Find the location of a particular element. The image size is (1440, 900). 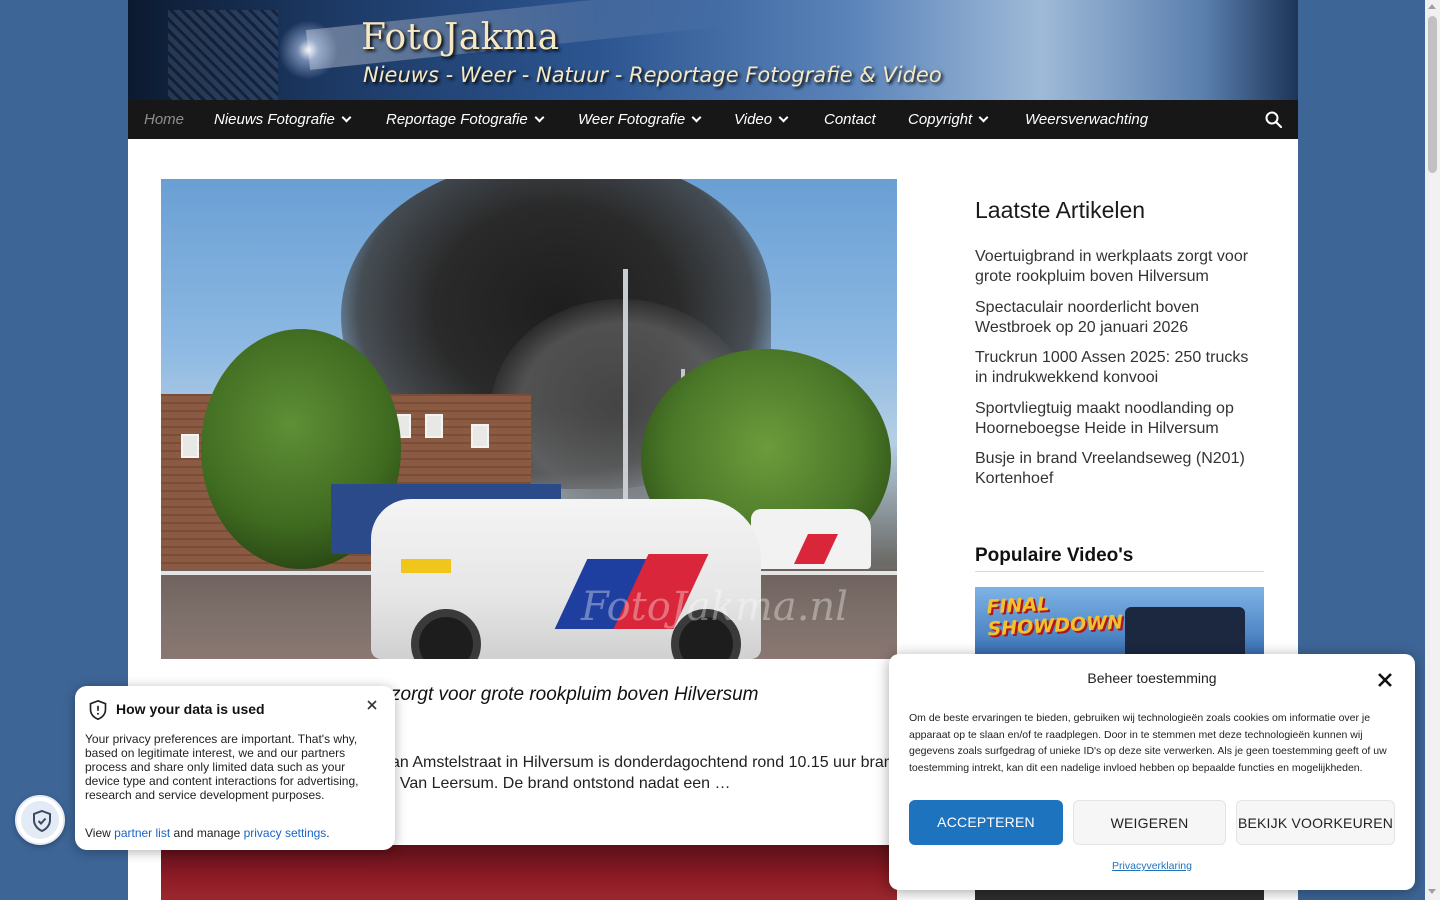

hero-car-wheel is located at coordinates (446, 634).